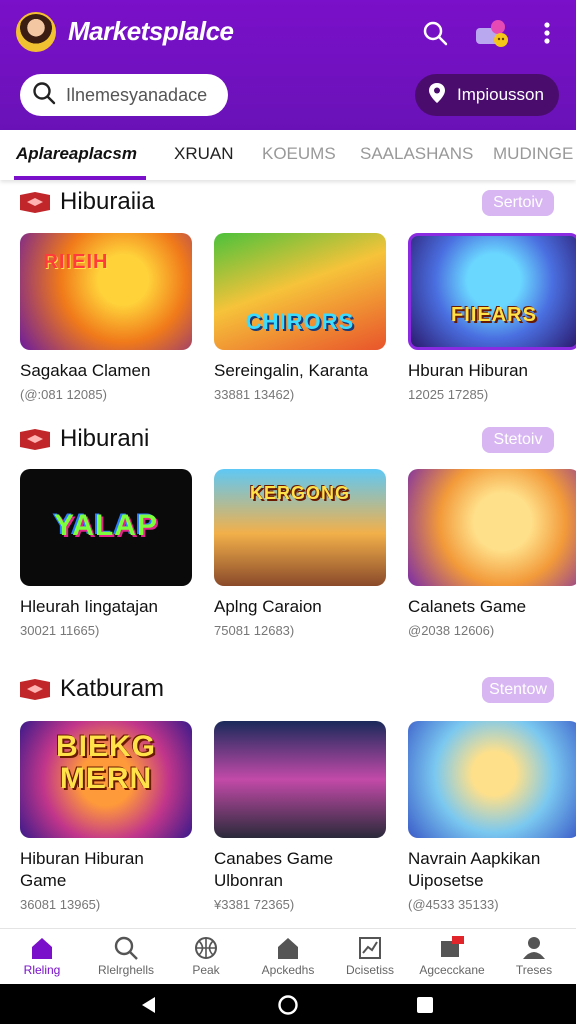 The width and height of the screenshot is (576, 1024). Describe the element at coordinates (105, 762) in the screenshot. I see `thumbnail-art-text: BIEKG MERN` at that location.